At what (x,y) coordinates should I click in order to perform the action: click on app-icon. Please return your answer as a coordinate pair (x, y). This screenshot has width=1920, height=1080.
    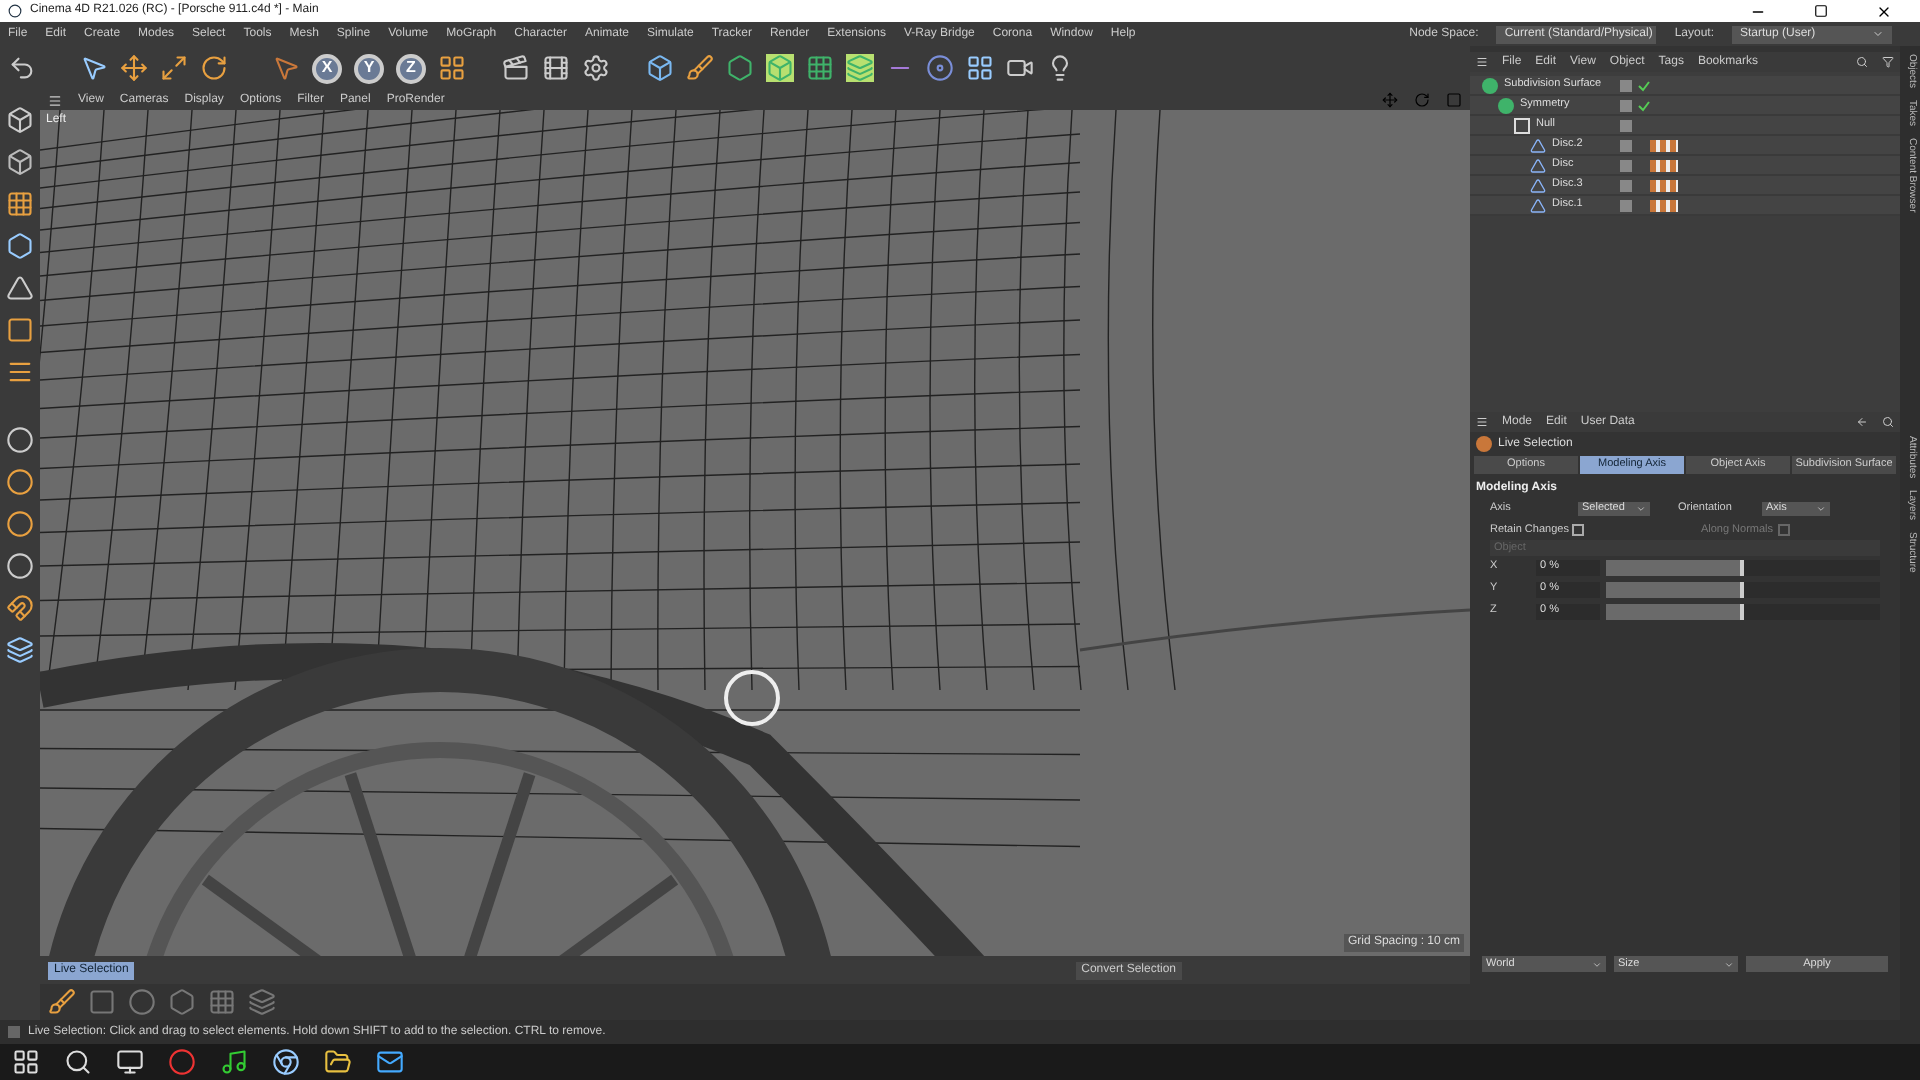
    Looking at the image, I should click on (182, 1062).